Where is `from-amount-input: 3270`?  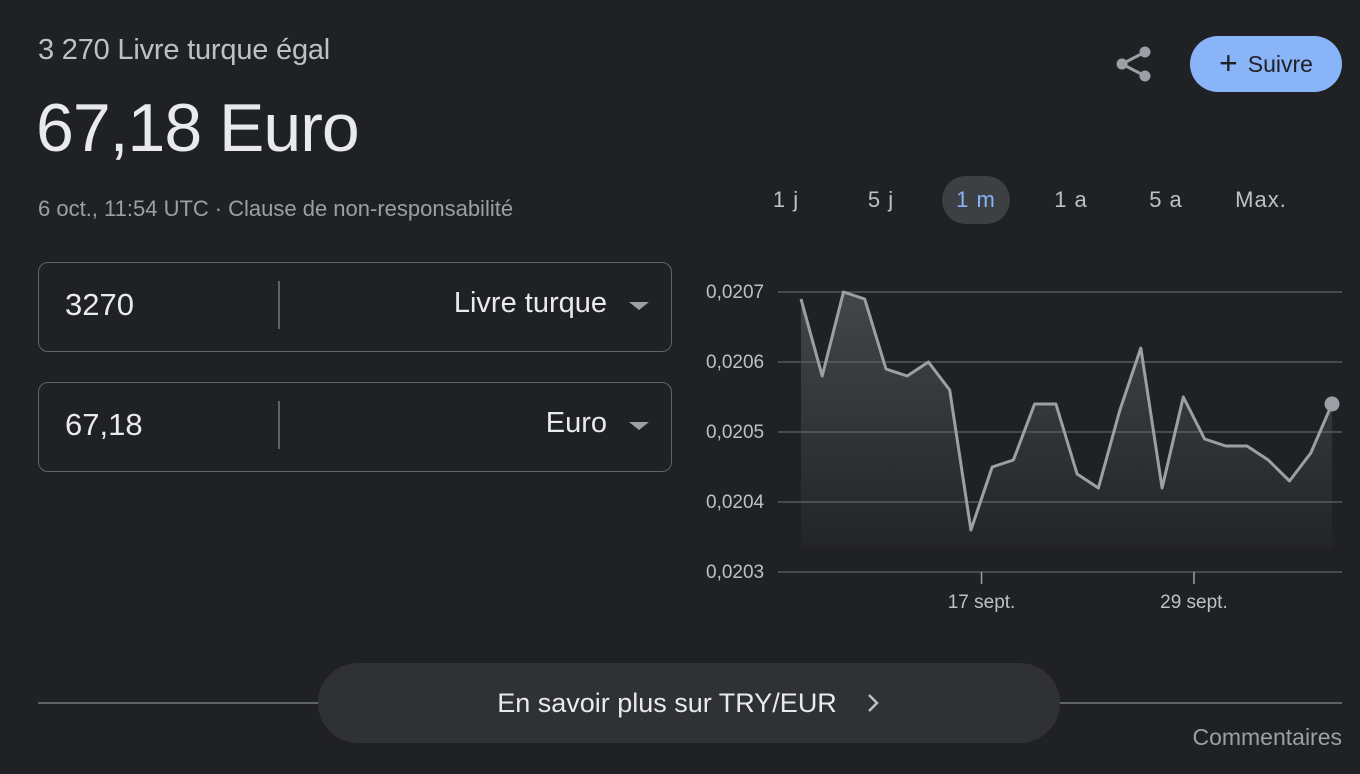 from-amount-input: 3270 is located at coordinates (99, 305).